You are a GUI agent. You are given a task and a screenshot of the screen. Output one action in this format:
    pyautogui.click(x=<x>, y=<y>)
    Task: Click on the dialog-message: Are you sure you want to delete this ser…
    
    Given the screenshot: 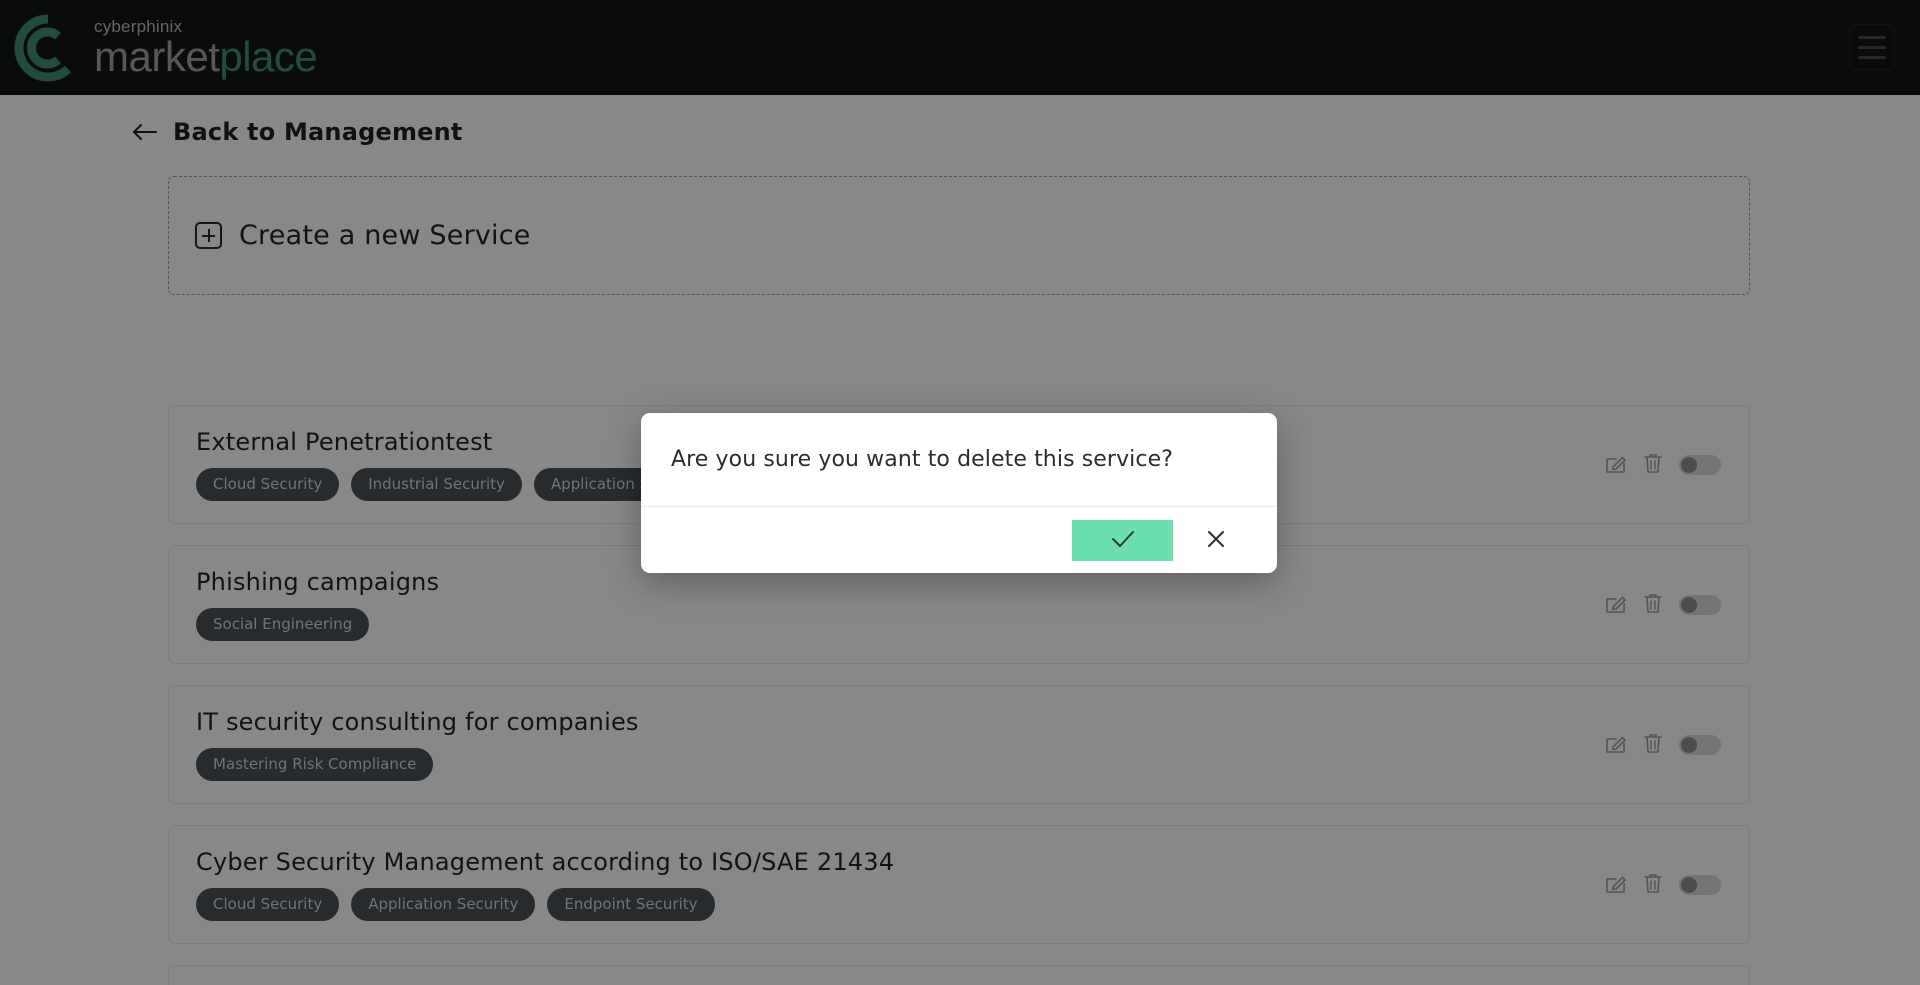 What is the action you would take?
    pyautogui.click(x=922, y=459)
    